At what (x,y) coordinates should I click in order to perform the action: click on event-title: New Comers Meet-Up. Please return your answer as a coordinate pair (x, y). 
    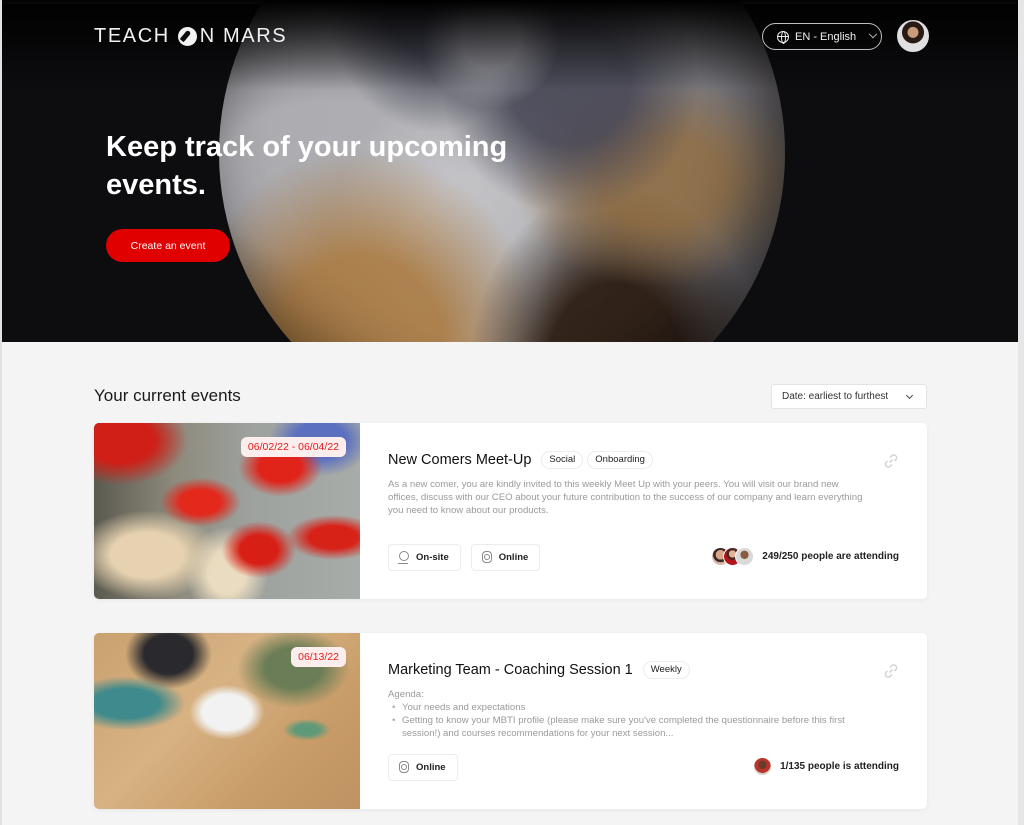
    Looking at the image, I should click on (459, 460).